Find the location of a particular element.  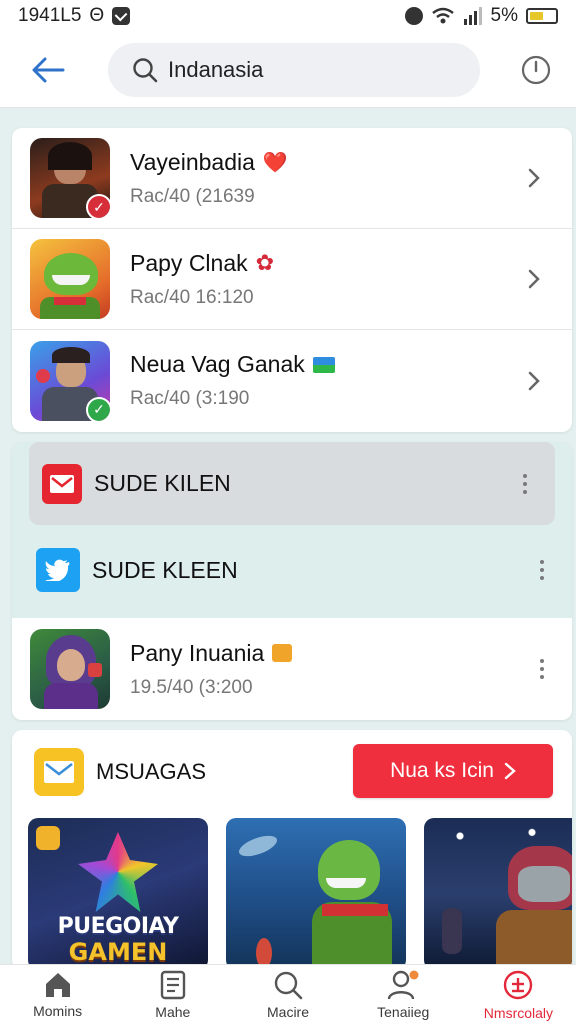

heart-icon: ❤️ is located at coordinates (275, 162).